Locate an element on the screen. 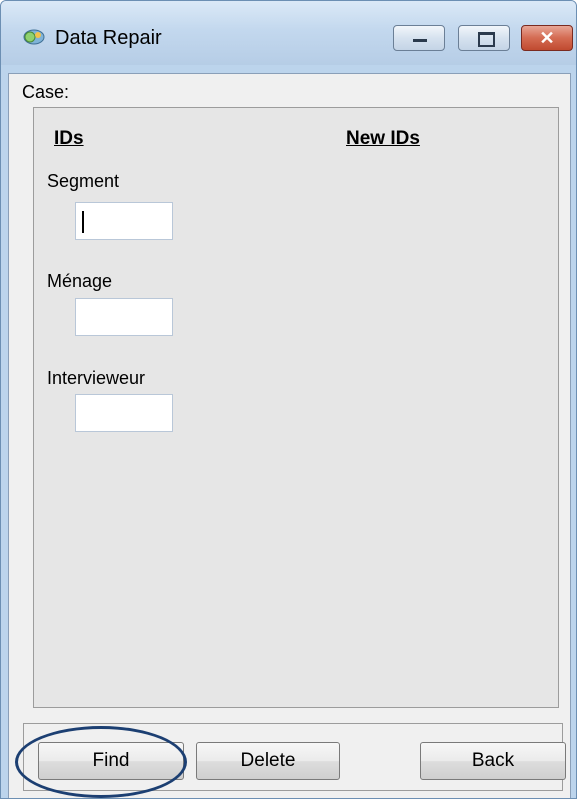 The height and width of the screenshot is (801, 579). find-highlight-annotation is located at coordinates (101, 762).